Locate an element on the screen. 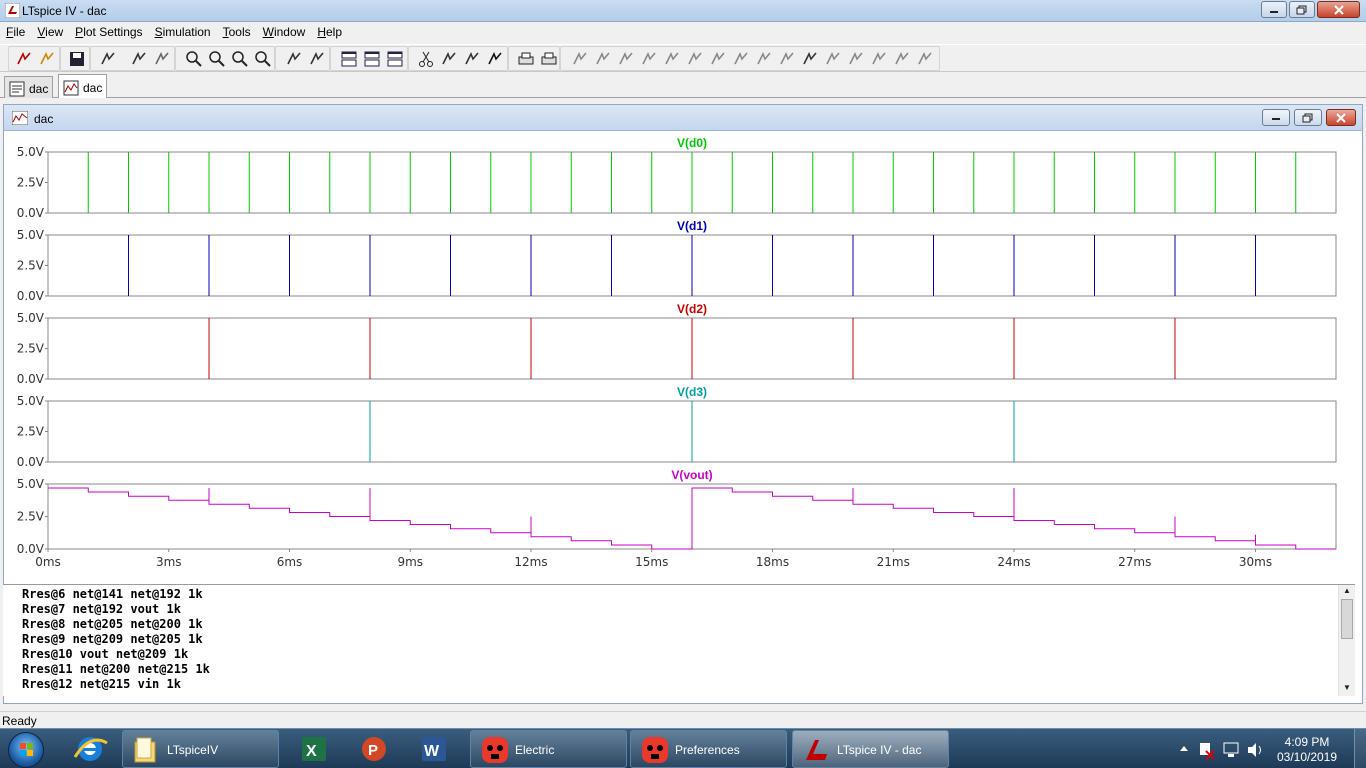  menu-tools: Tools is located at coordinates (237, 32).